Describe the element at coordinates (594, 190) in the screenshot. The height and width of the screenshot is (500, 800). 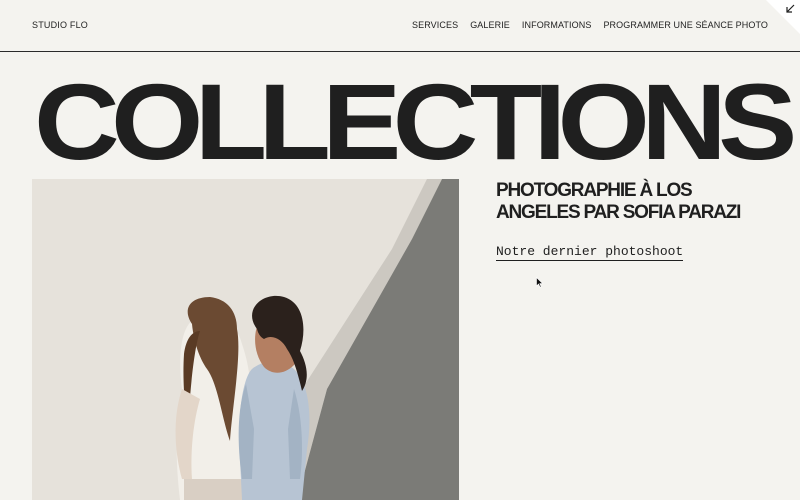
I see `headline-line-1: PHOTOGRAPHIE À LOS` at that location.